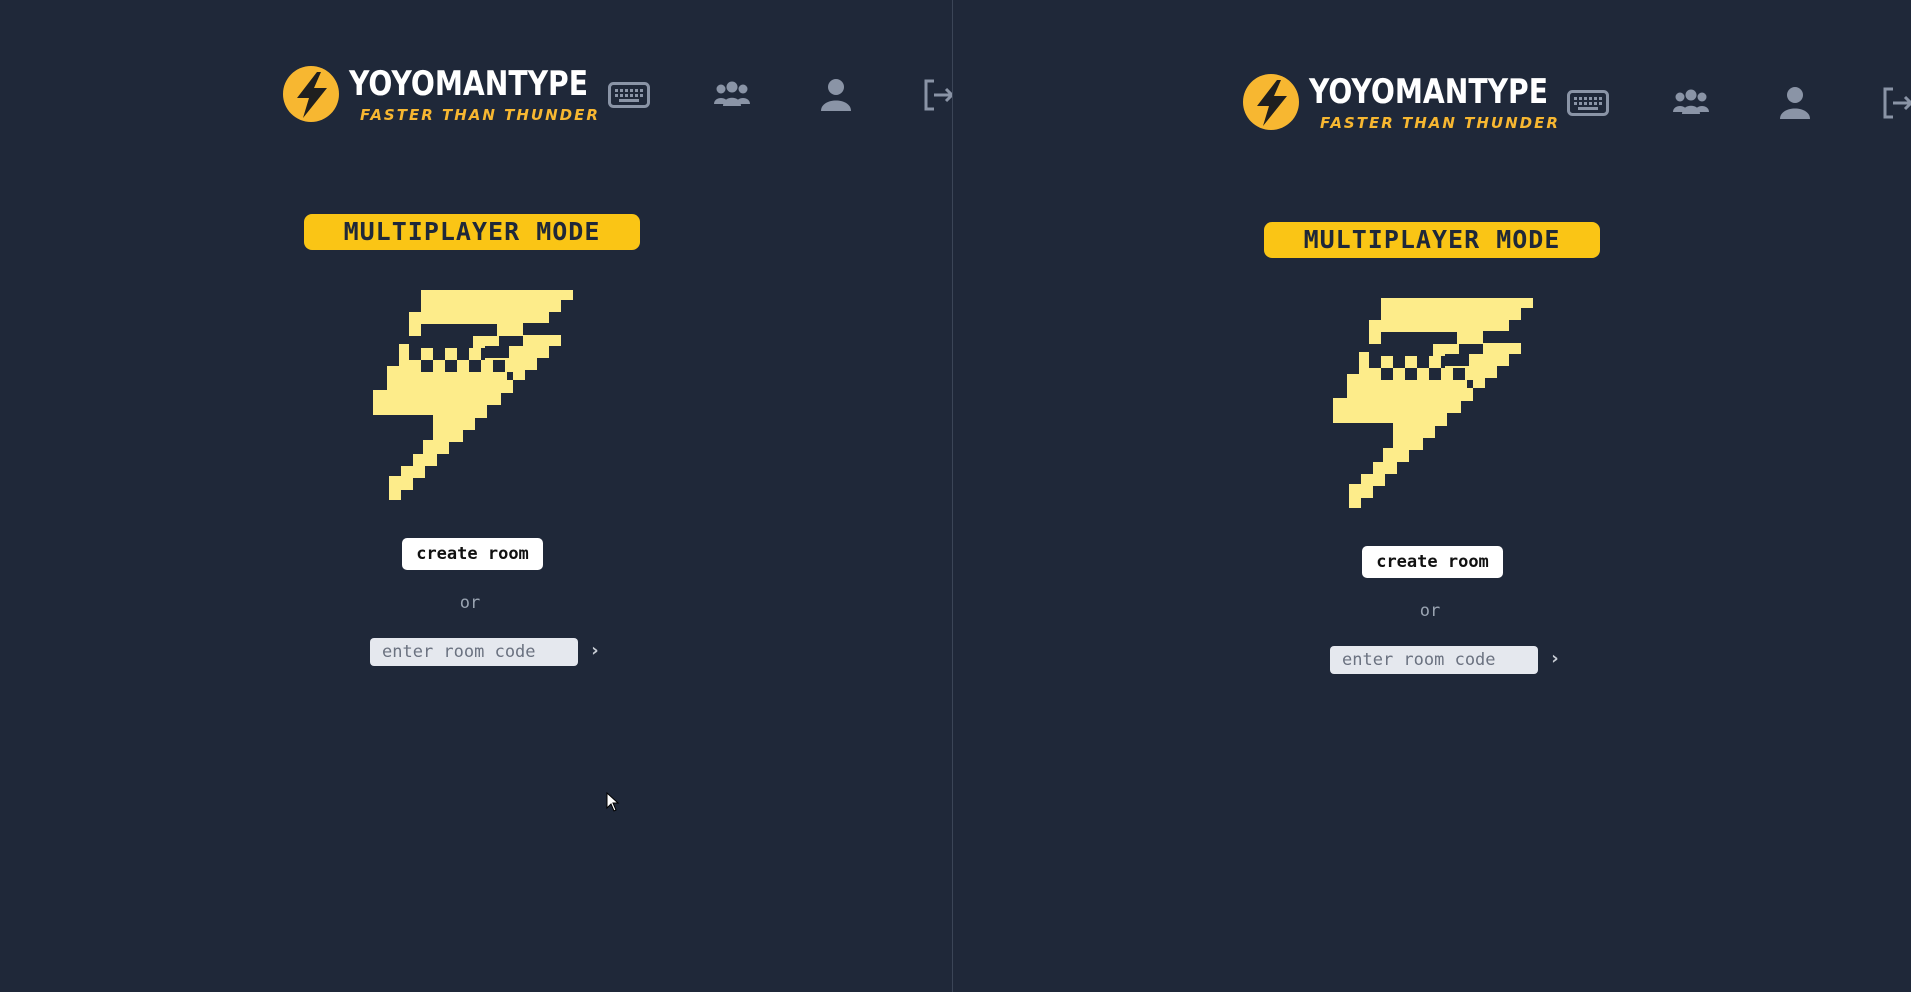  Describe the element at coordinates (613, 803) in the screenshot. I see `mouse-cursor-icon` at that location.